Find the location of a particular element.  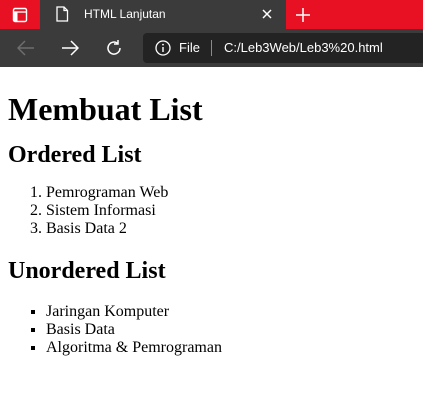

ordered-list-item: Sistem Informasi is located at coordinates (230, 211).